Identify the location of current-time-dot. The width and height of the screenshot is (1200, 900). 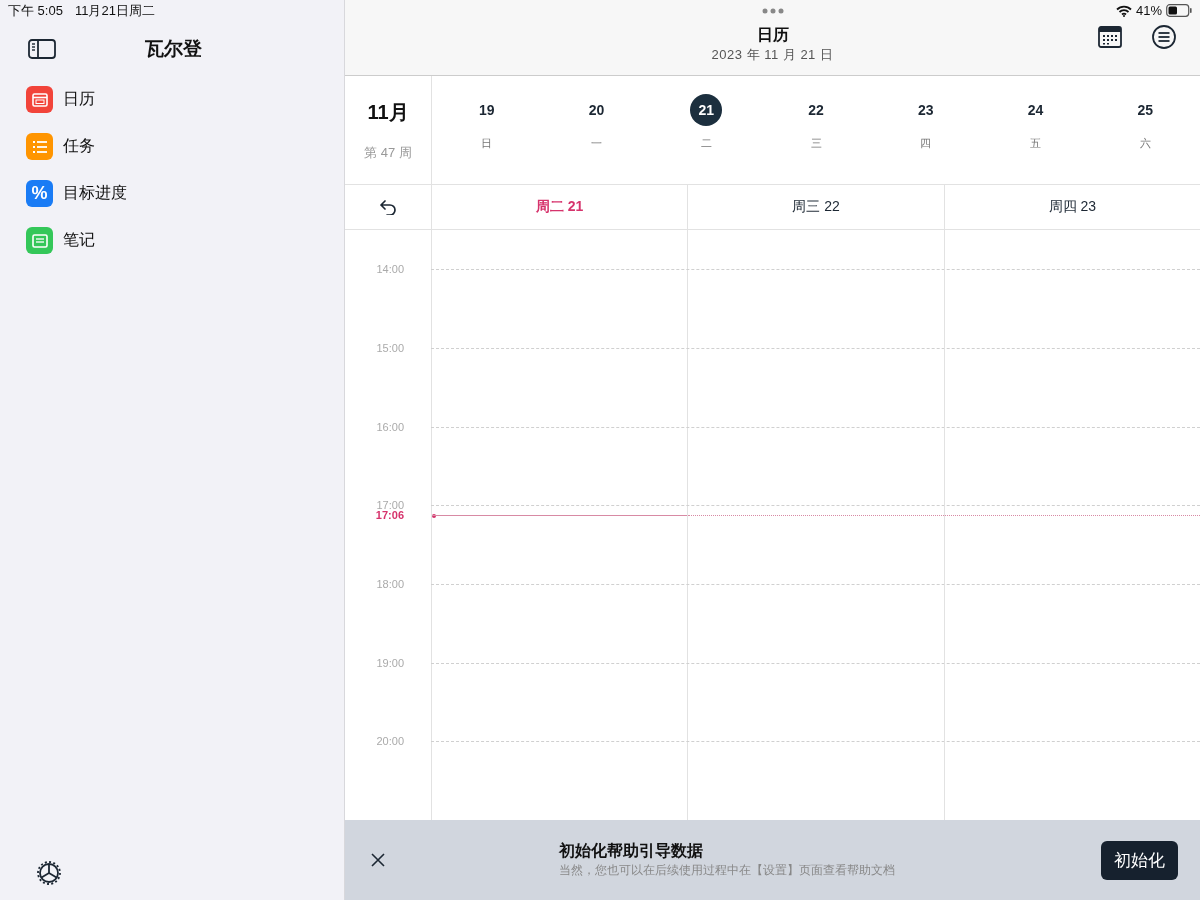
(434, 516).